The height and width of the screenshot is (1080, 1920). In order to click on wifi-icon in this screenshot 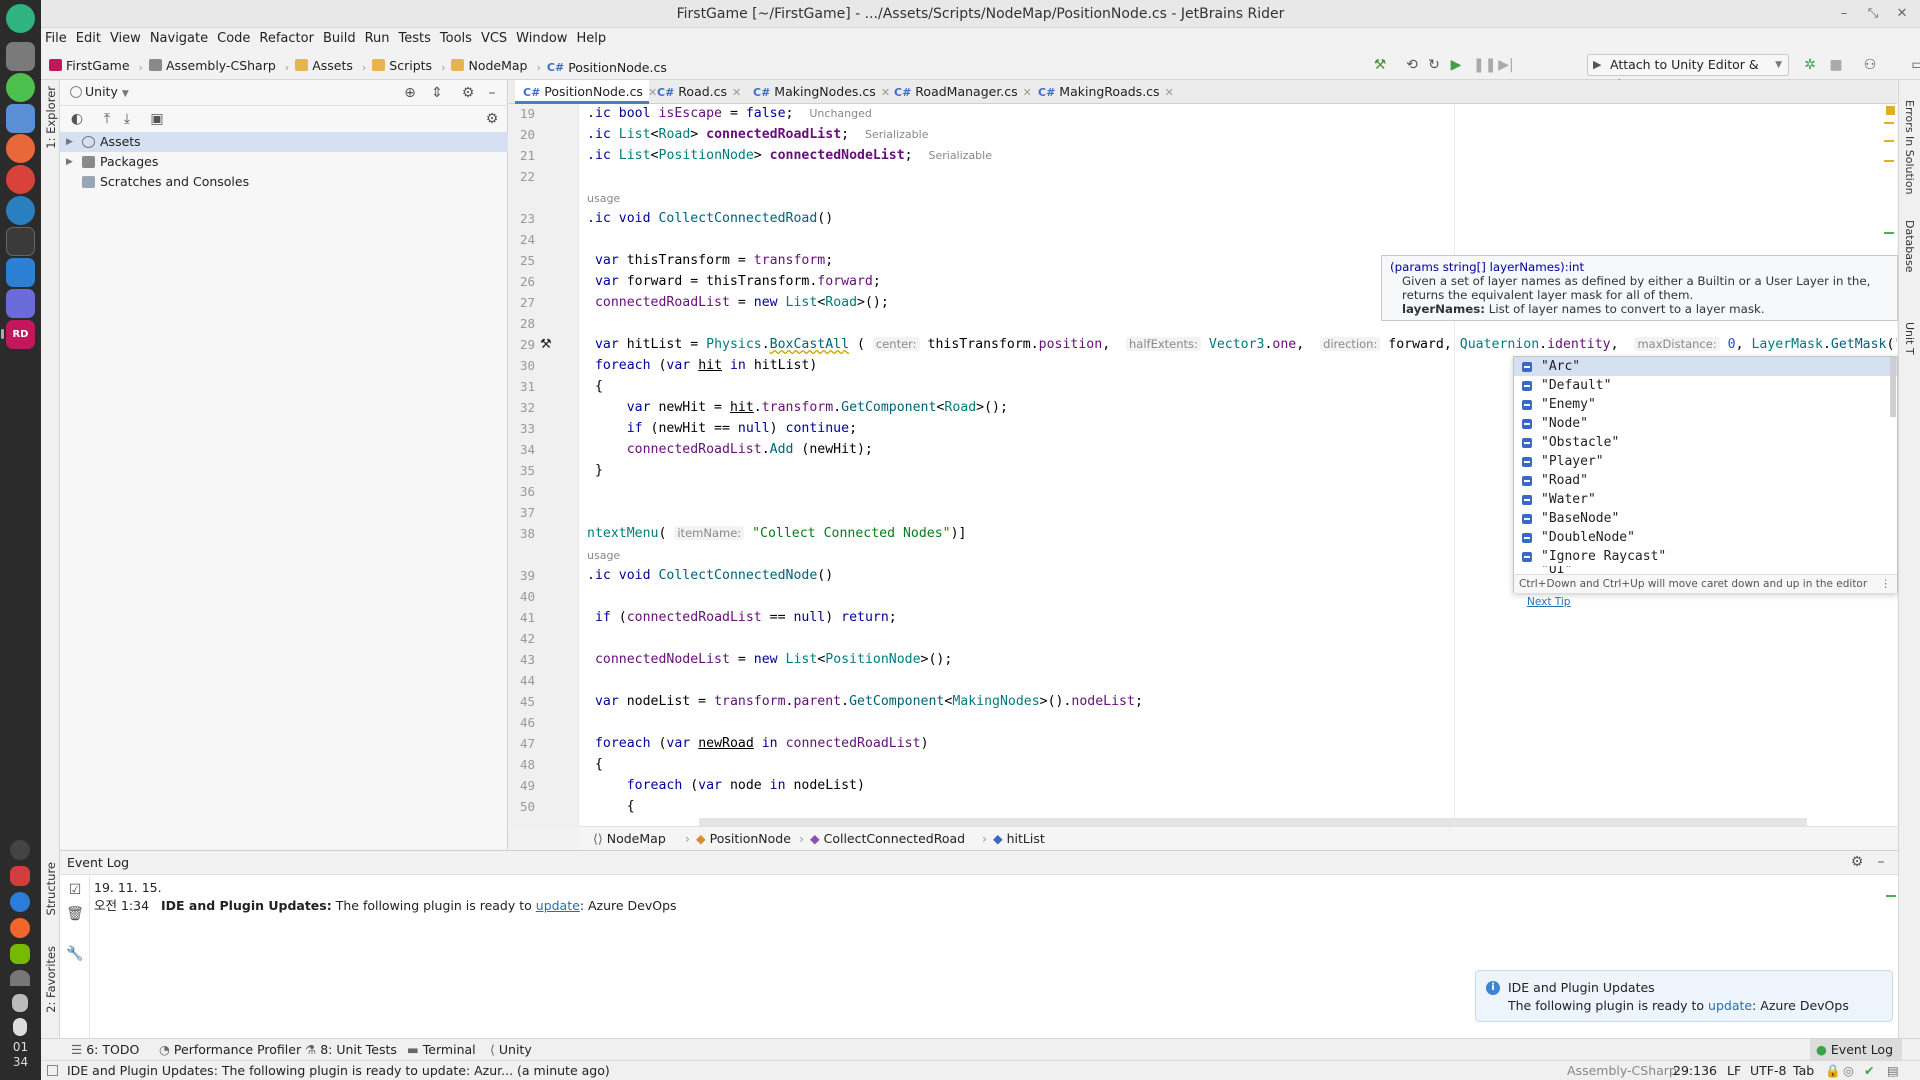, I will do `click(20, 978)`.